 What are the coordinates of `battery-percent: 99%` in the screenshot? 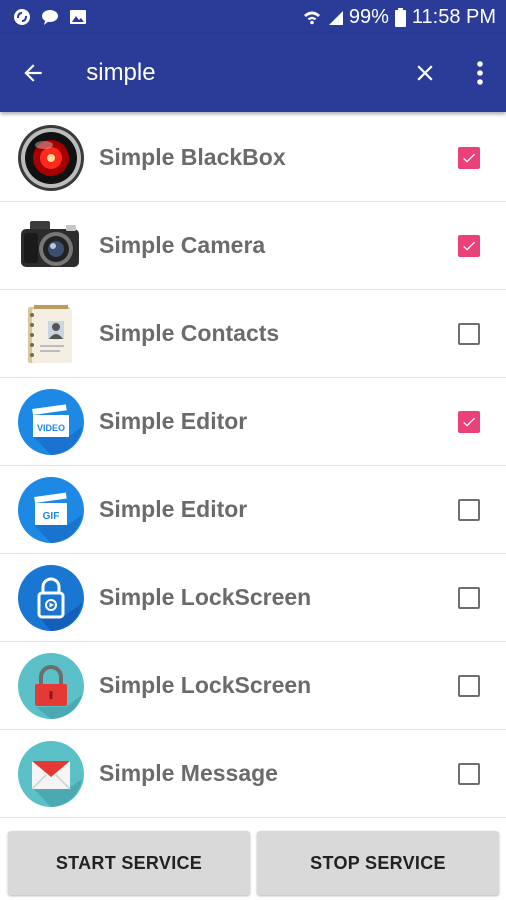 It's located at (368, 16).